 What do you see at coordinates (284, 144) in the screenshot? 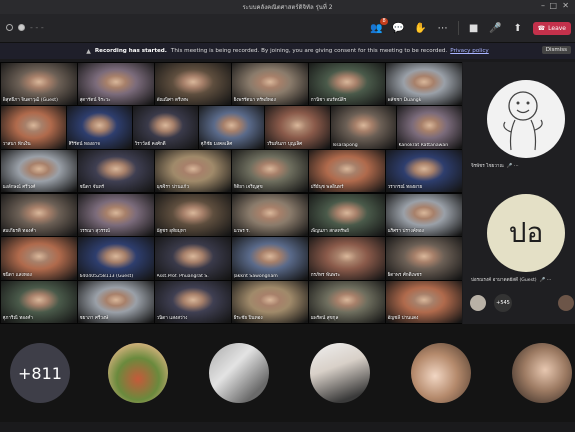
I see `participant-name: วรินท์นภา บุญเลิศ` at bounding box center [284, 144].